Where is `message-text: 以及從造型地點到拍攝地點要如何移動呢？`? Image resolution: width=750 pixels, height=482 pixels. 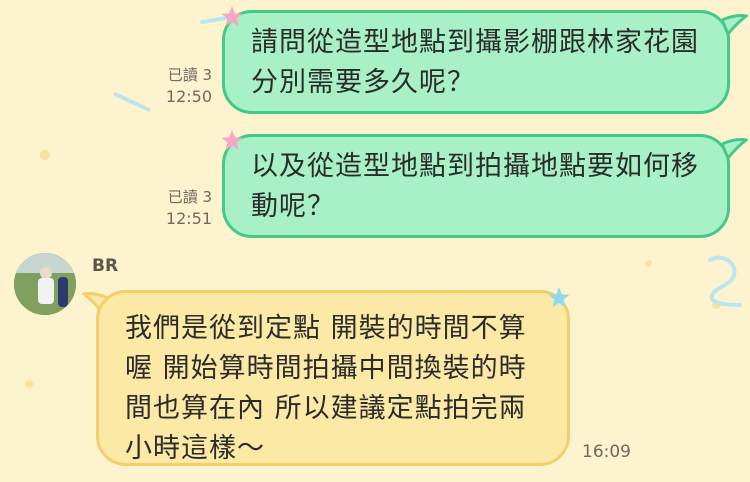
message-text: 以及從造型地點到拍攝地點要如何移動呢？ is located at coordinates (475, 186).